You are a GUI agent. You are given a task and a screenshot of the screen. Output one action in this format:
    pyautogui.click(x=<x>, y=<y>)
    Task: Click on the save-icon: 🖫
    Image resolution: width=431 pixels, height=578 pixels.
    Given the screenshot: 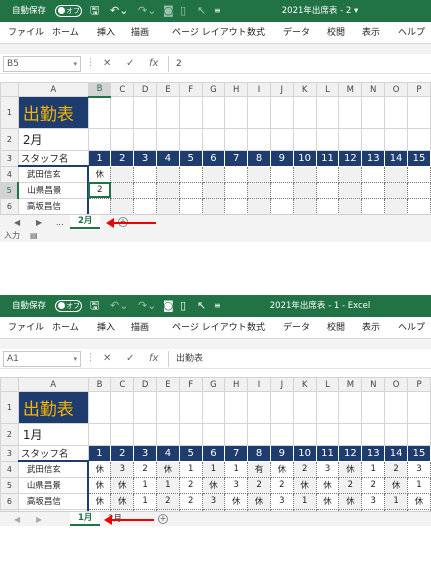 What is the action you would take?
    pyautogui.click(x=94, y=306)
    